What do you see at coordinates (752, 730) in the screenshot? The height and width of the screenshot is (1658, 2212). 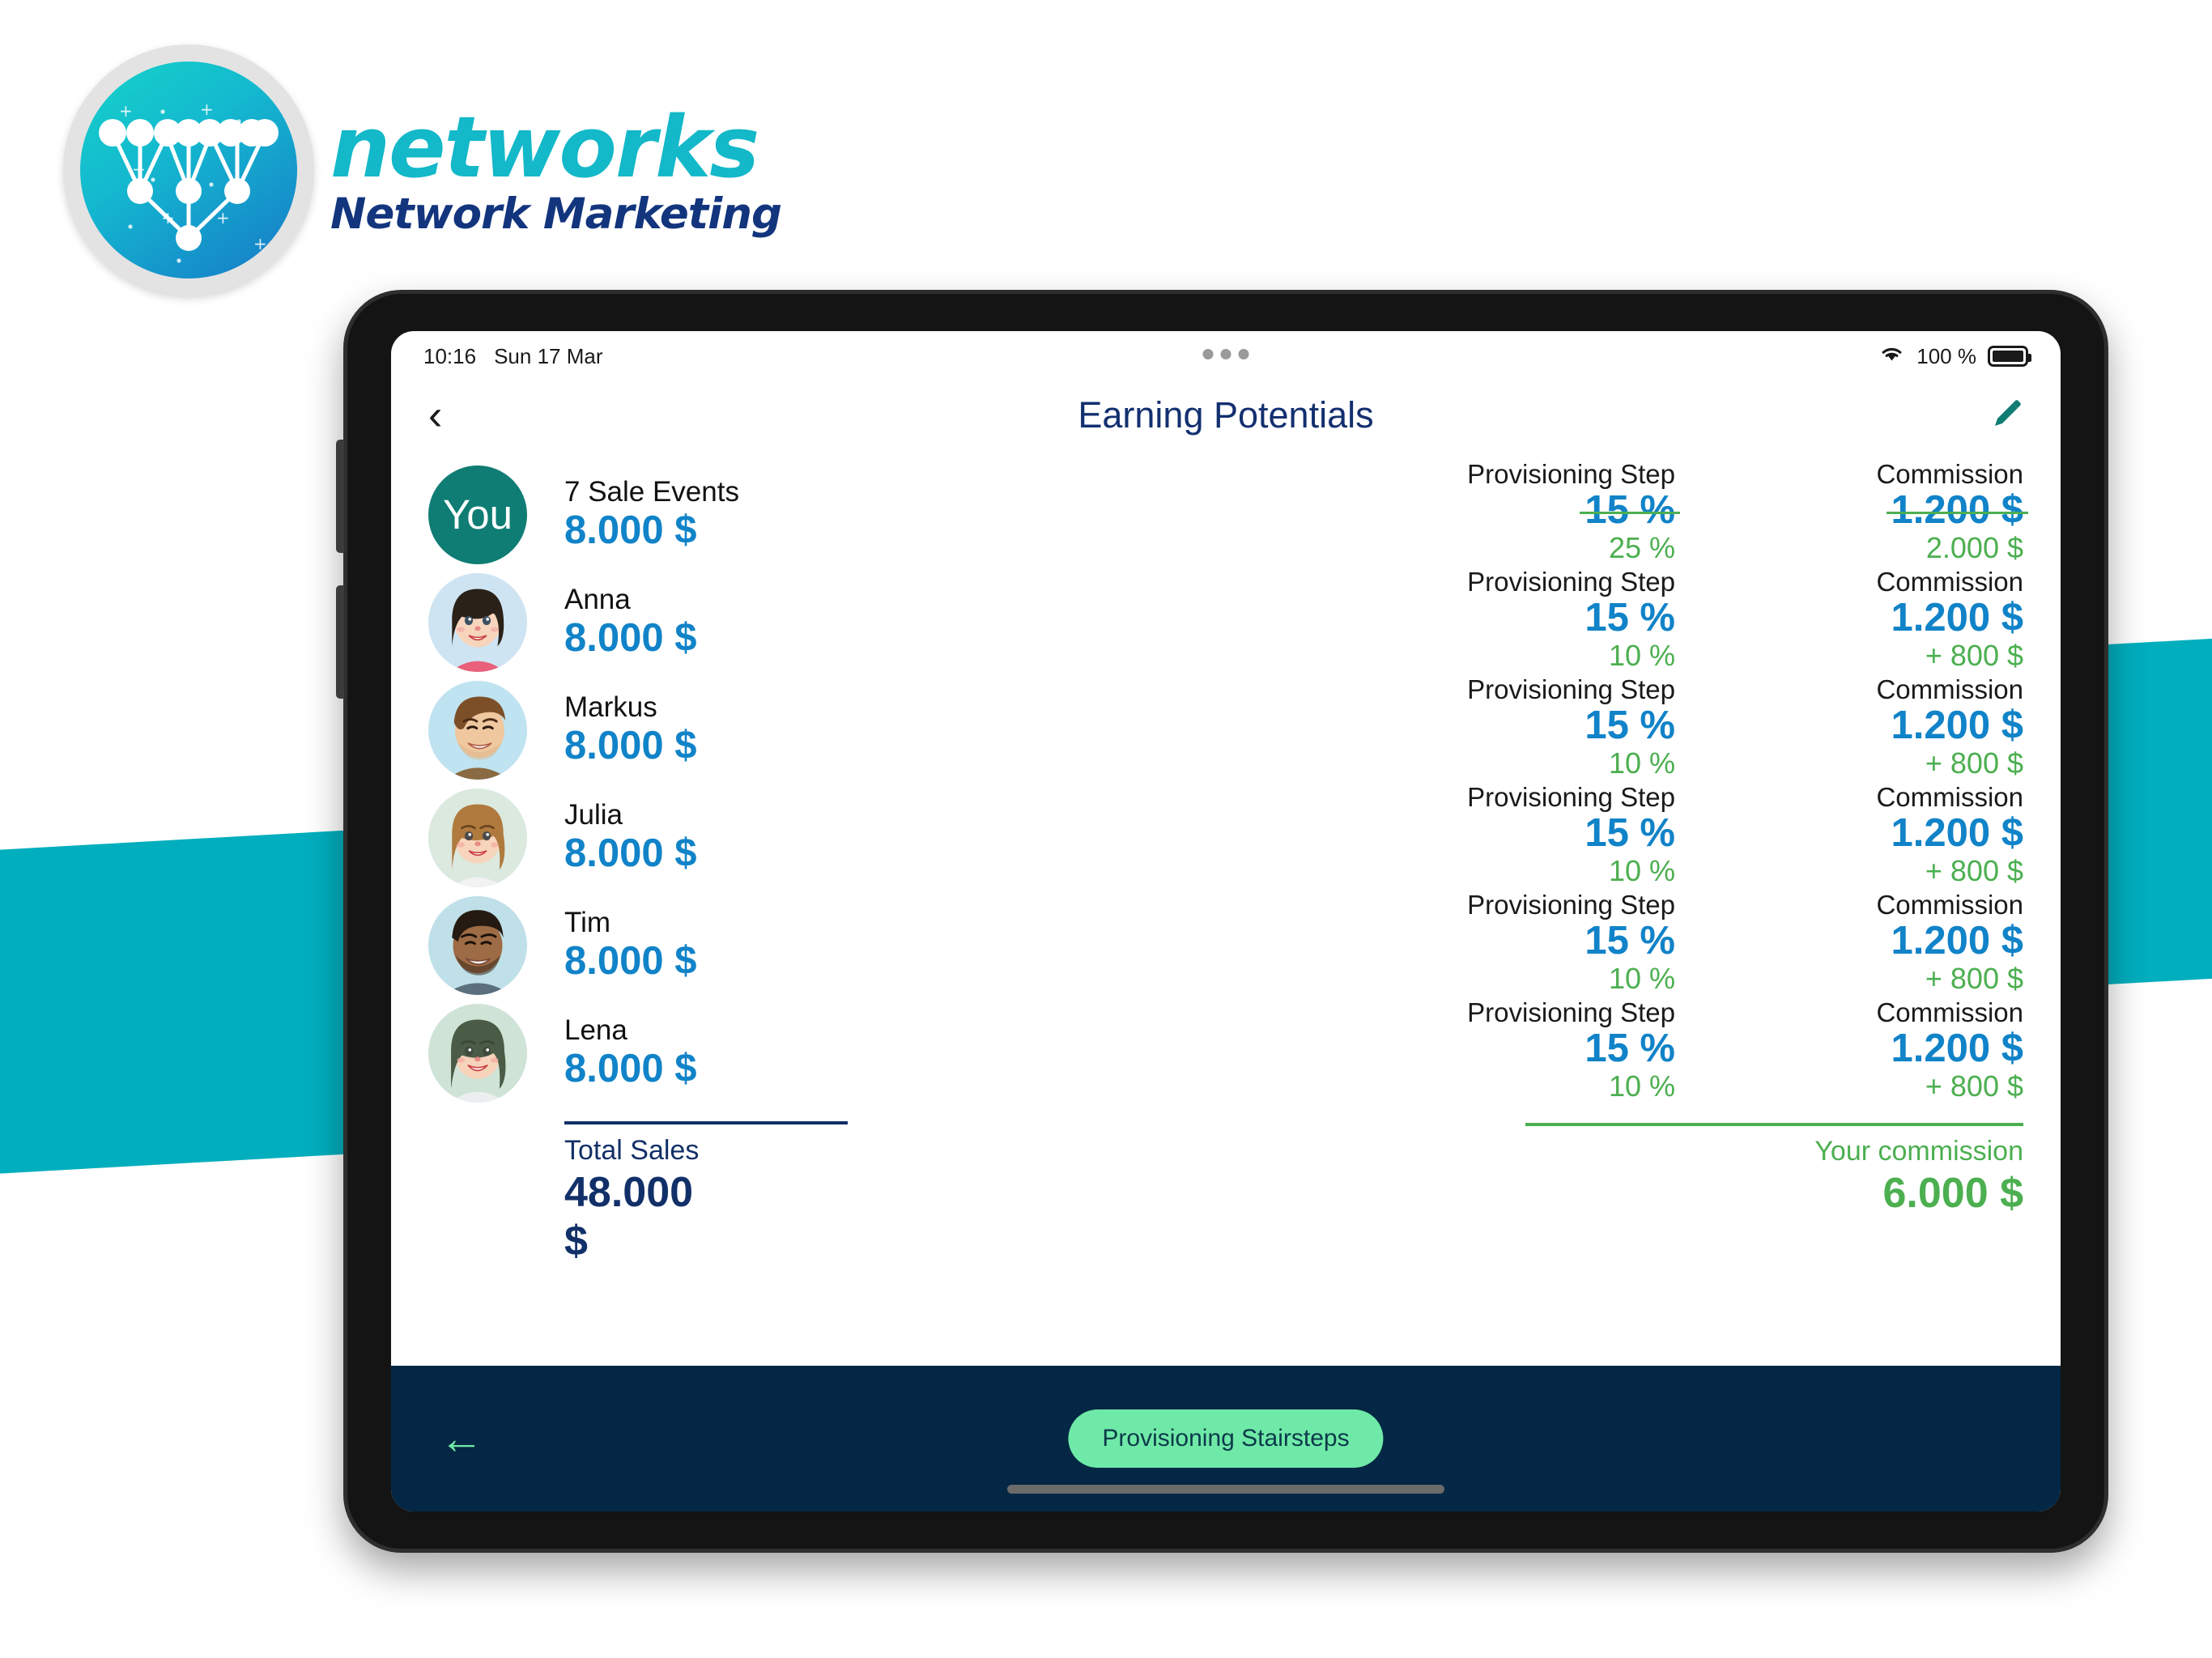 I see `list-item: Markus 8.000 $` at bounding box center [752, 730].